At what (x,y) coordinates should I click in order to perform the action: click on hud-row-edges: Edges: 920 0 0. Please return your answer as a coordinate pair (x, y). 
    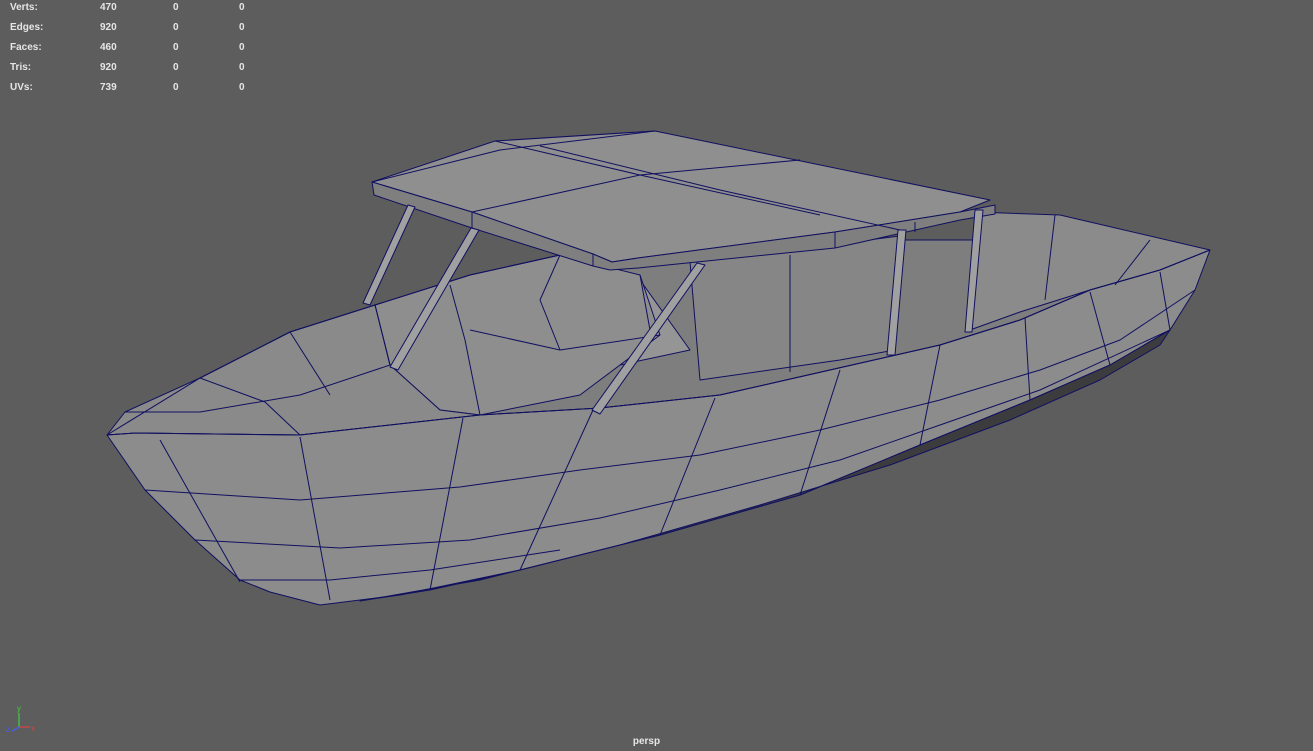
    Looking at the image, I should click on (139, 31).